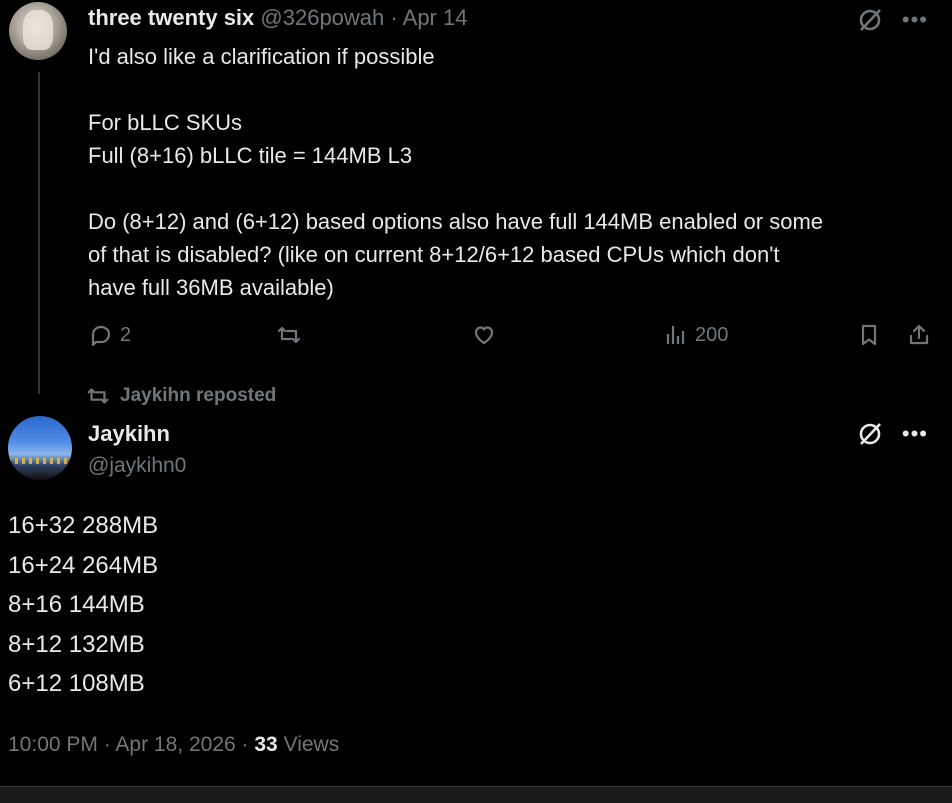  I want to click on views-icon, so click(675, 335).